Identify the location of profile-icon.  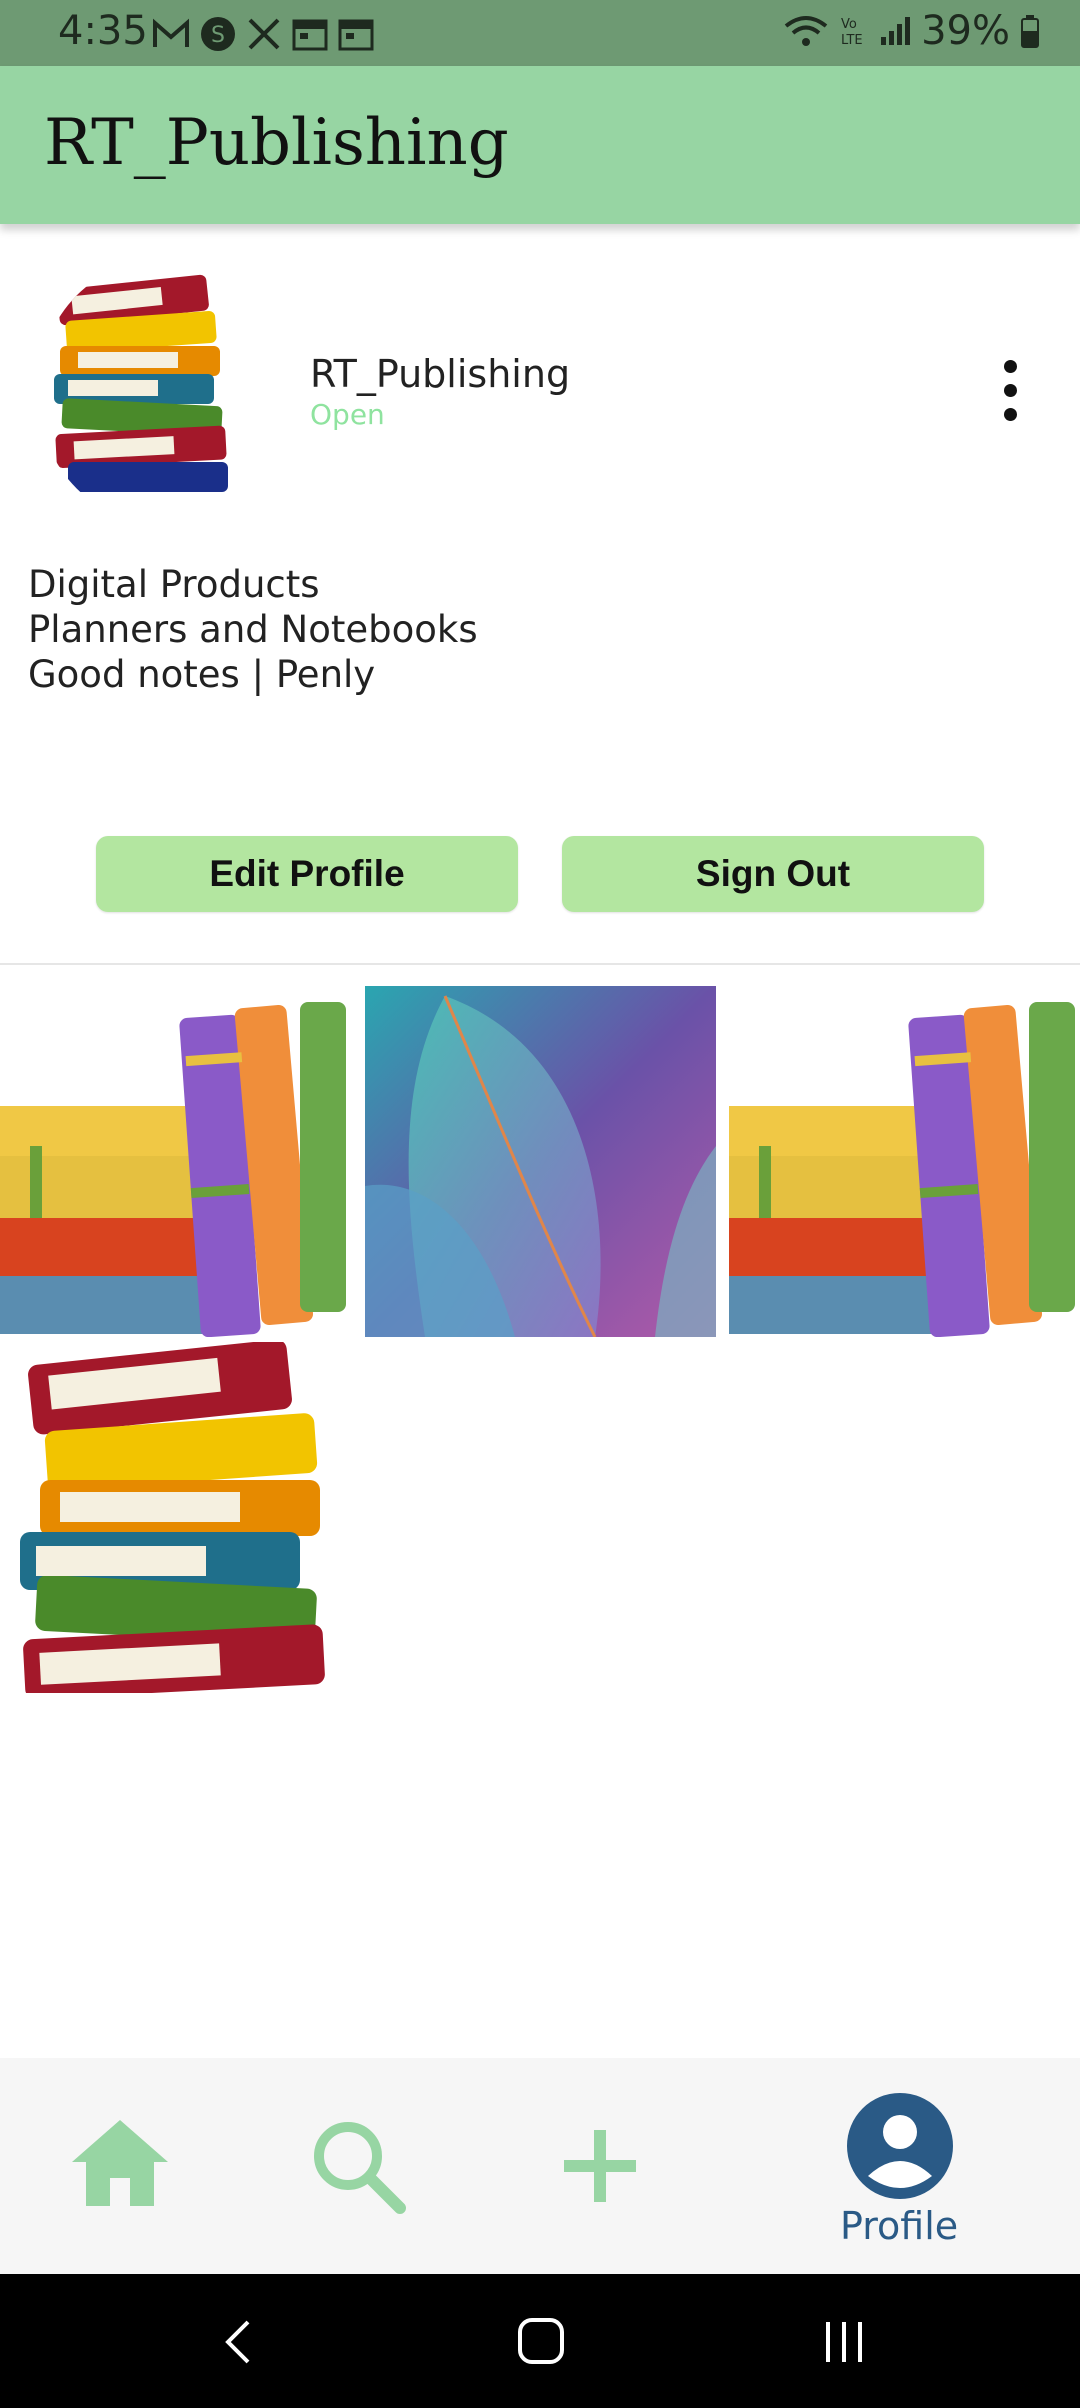
(900, 2146).